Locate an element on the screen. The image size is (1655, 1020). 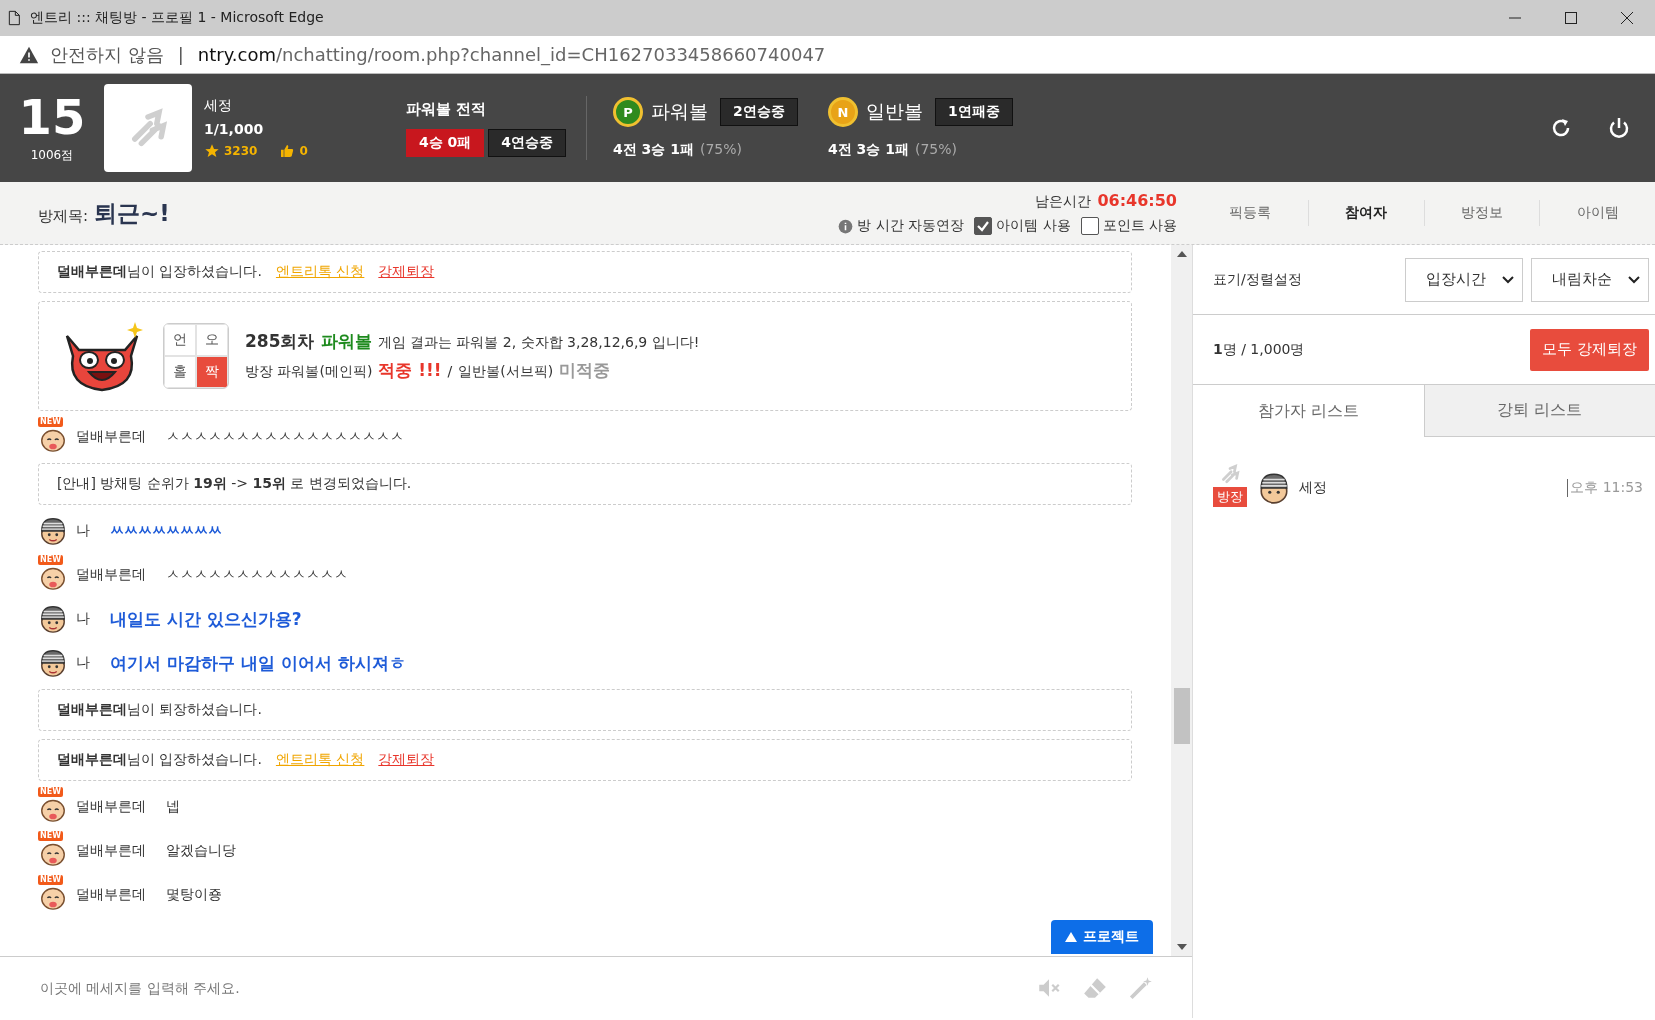
join-time: 오후 11:53 is located at coordinates (1605, 488).